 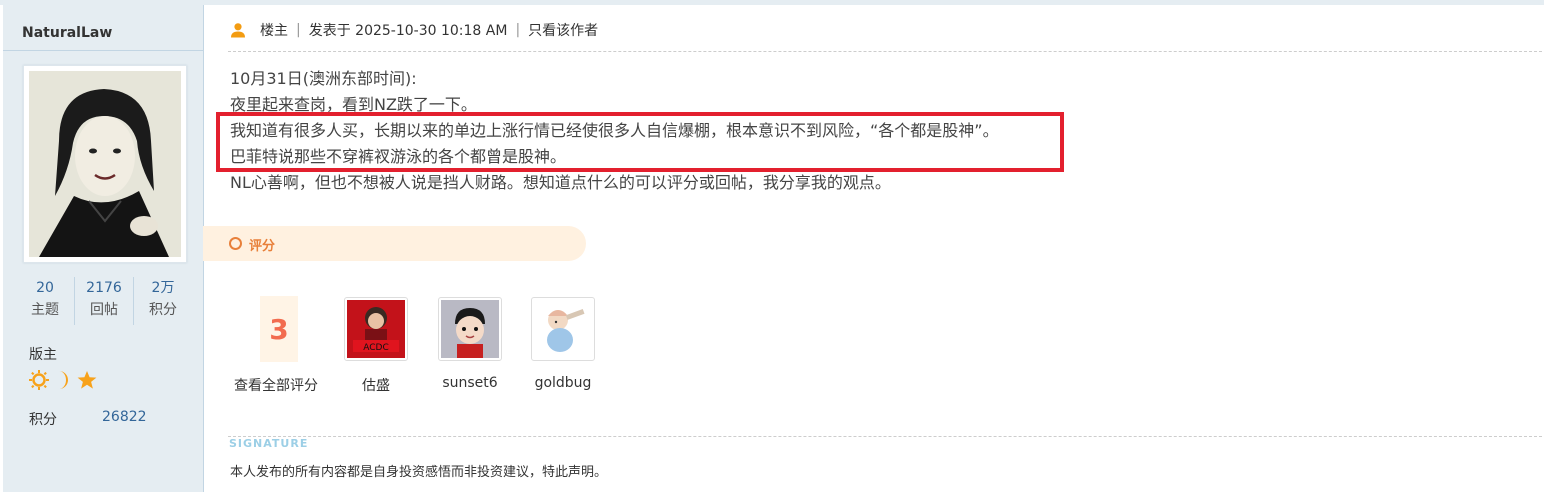 What do you see at coordinates (563, 30) in the screenshot?
I see `author-only-link: 只看该作者` at bounding box center [563, 30].